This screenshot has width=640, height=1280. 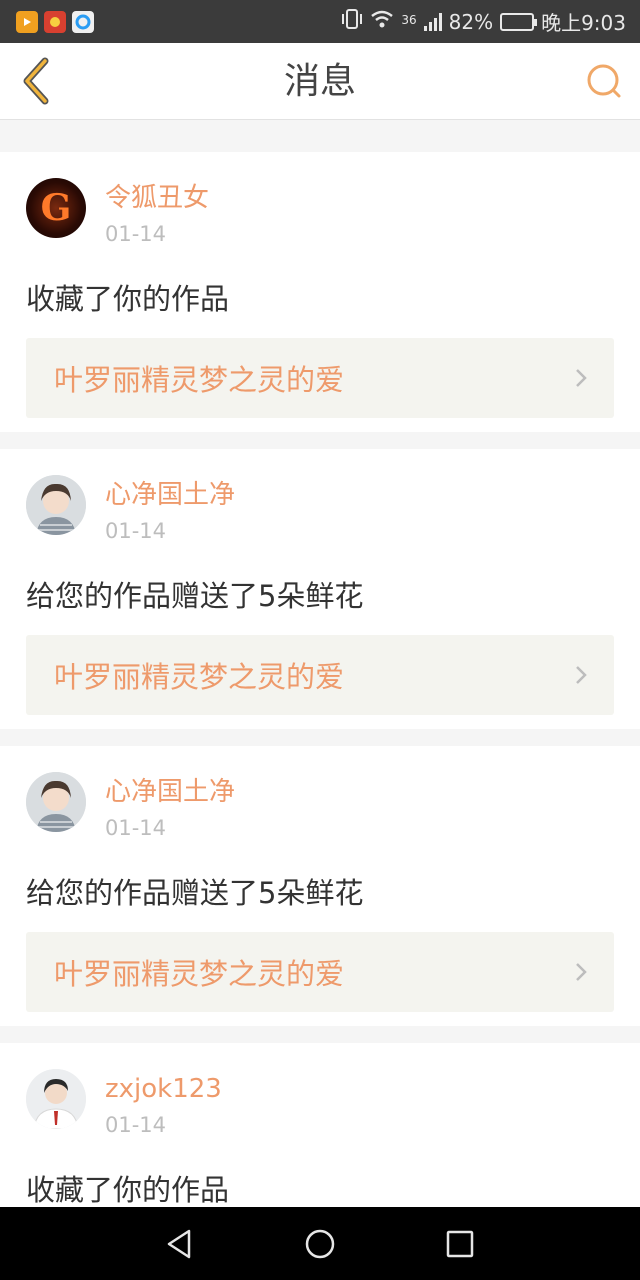 I want to click on nav-recent-button, so click(x=460, y=1244).